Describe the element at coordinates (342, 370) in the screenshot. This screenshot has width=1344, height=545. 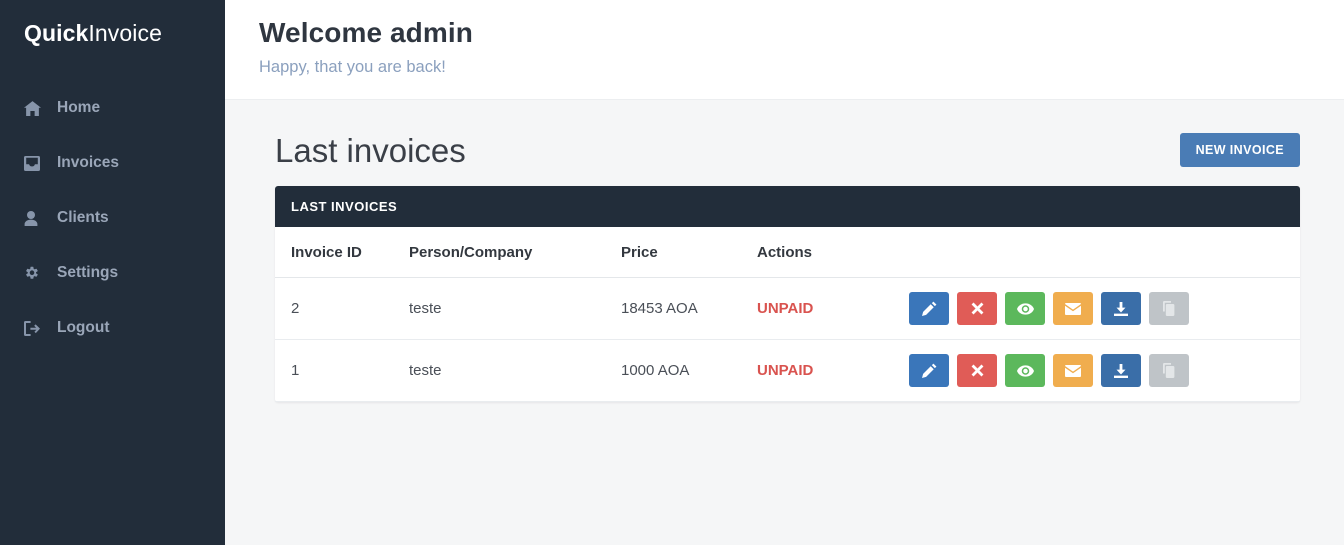
I see `cell-invoice-id: 1` at that location.